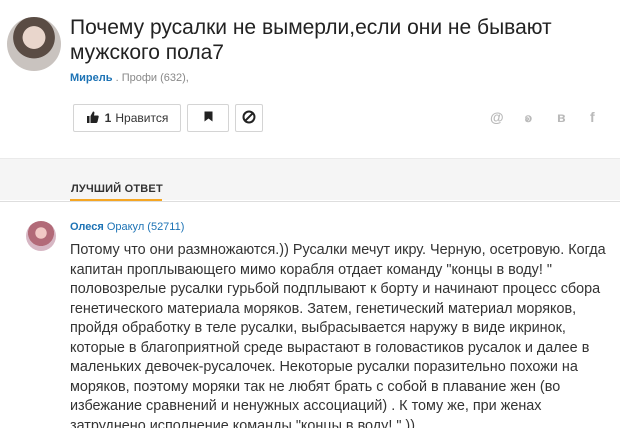 This screenshot has height=428, width=620. I want to click on odnoklassniki-share-icon: ꭷ, so click(528, 117).